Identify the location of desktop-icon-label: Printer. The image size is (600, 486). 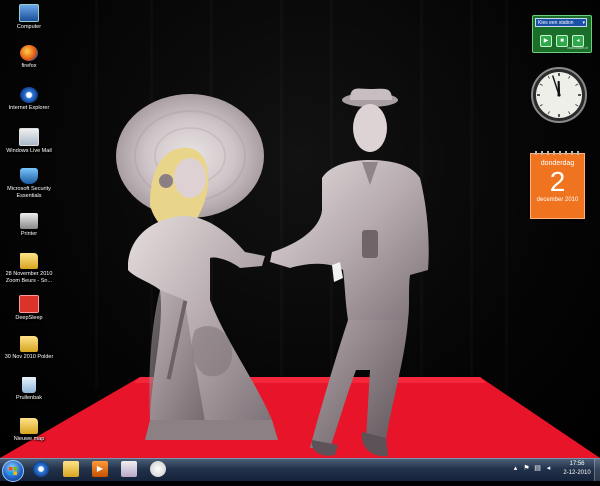
(29, 234).